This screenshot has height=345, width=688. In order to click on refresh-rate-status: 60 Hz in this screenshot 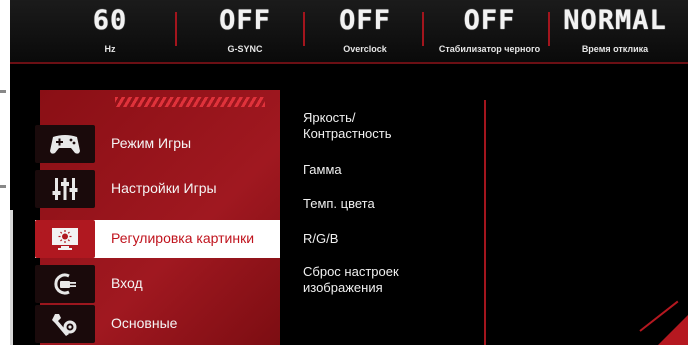, I will do `click(110, 31)`.